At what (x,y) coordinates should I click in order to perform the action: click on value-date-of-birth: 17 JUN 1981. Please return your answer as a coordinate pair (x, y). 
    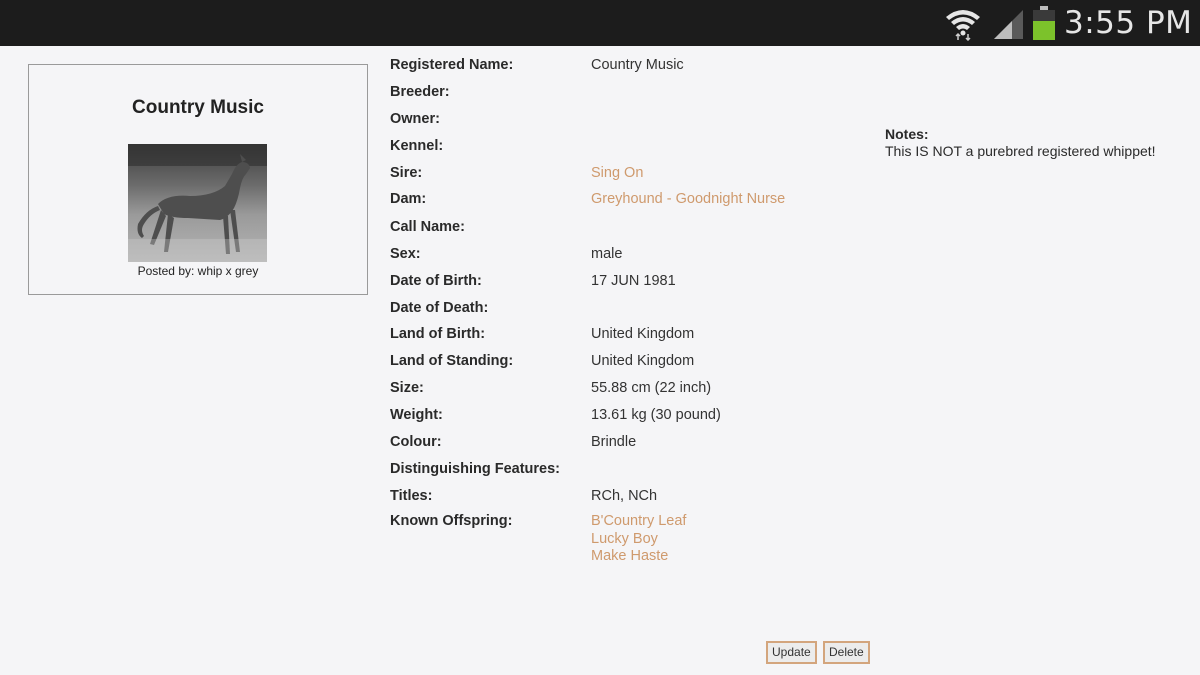
    Looking at the image, I should click on (633, 281).